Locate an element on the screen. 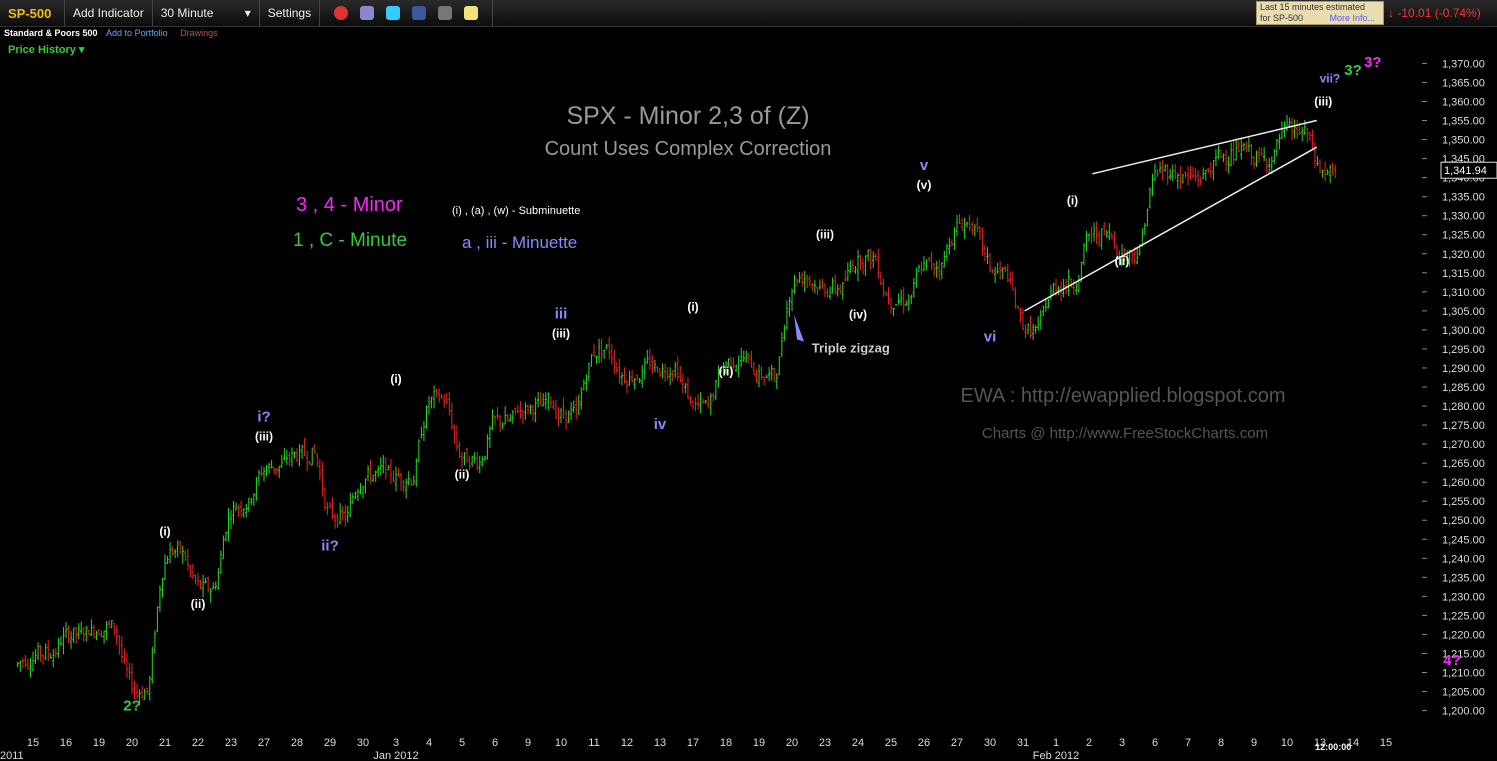 Image resolution: width=1497 pixels, height=761 pixels. y-tick-label: 1,220.00 is located at coordinates (1463, 635).